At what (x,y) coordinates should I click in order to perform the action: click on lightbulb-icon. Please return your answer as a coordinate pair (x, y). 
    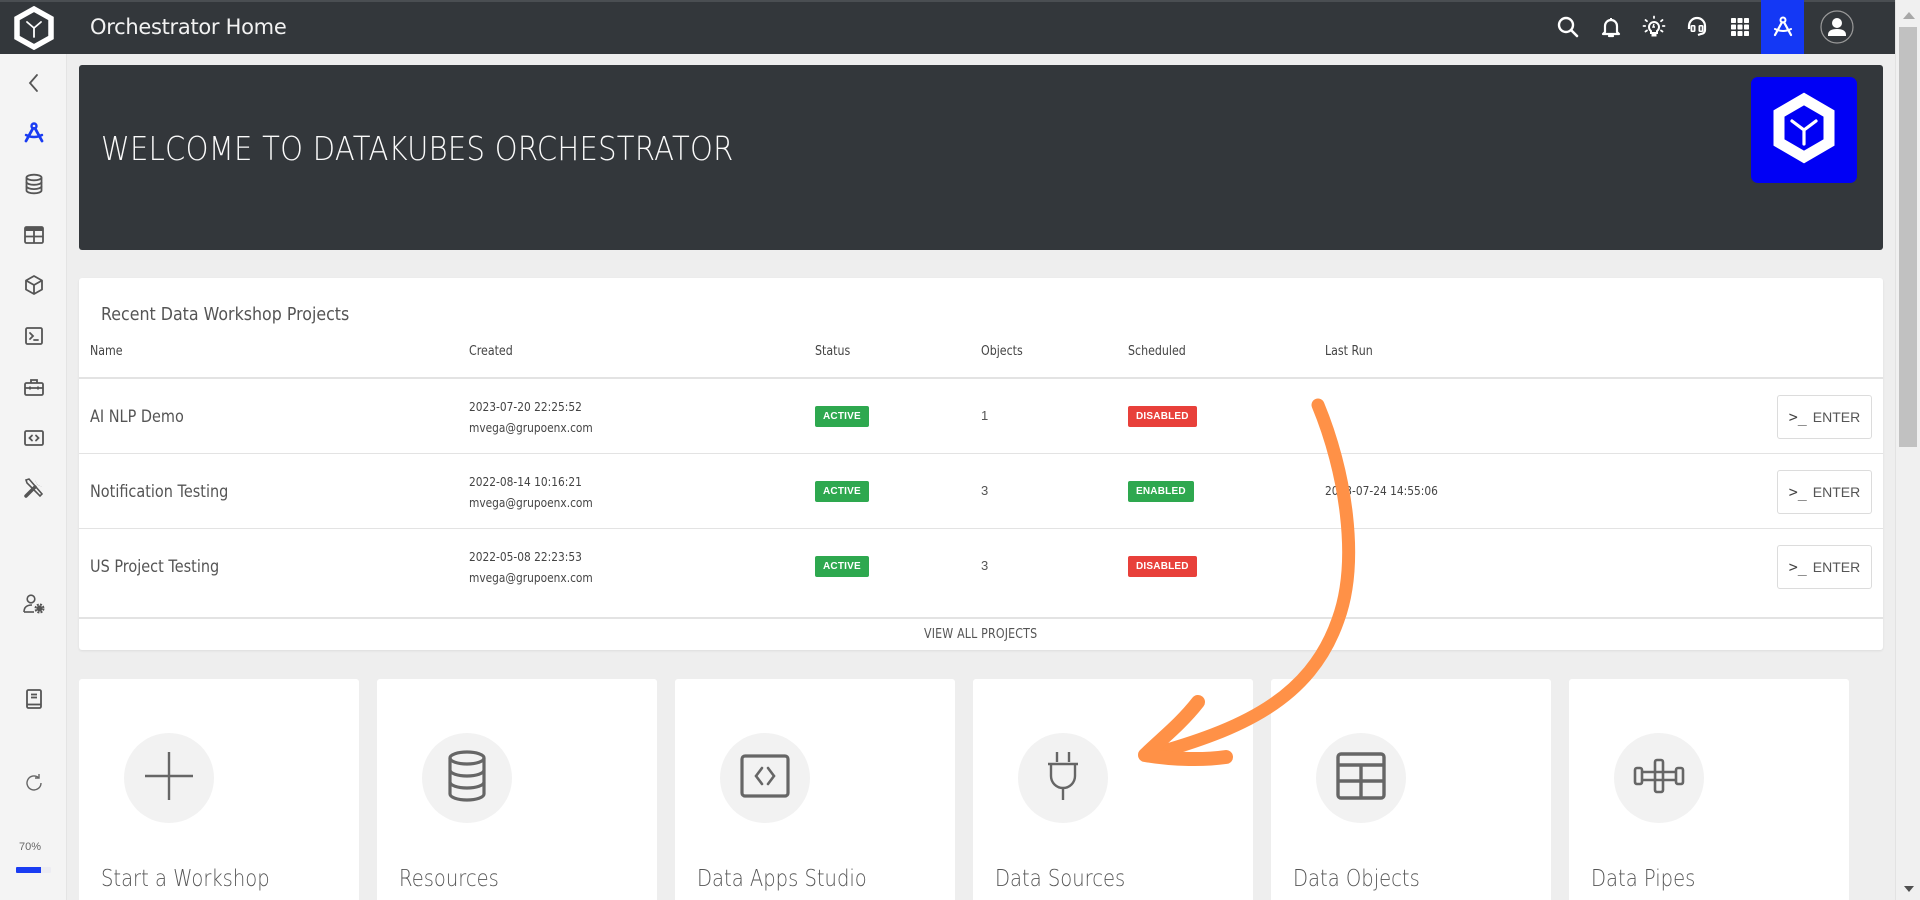
    Looking at the image, I should click on (1653, 27).